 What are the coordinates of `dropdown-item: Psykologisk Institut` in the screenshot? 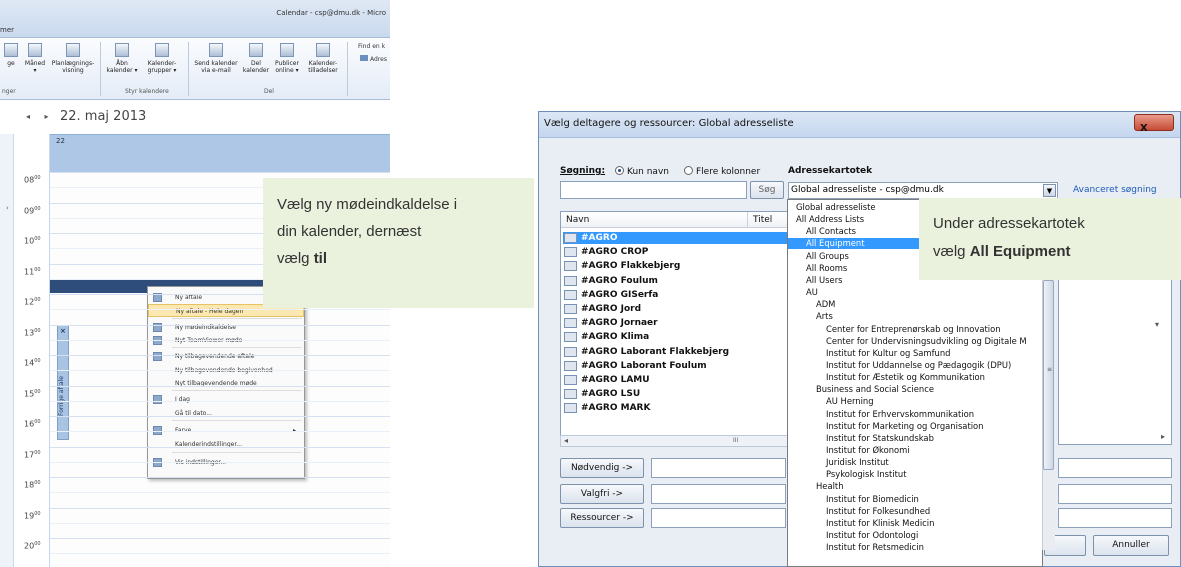 It's located at (847, 474).